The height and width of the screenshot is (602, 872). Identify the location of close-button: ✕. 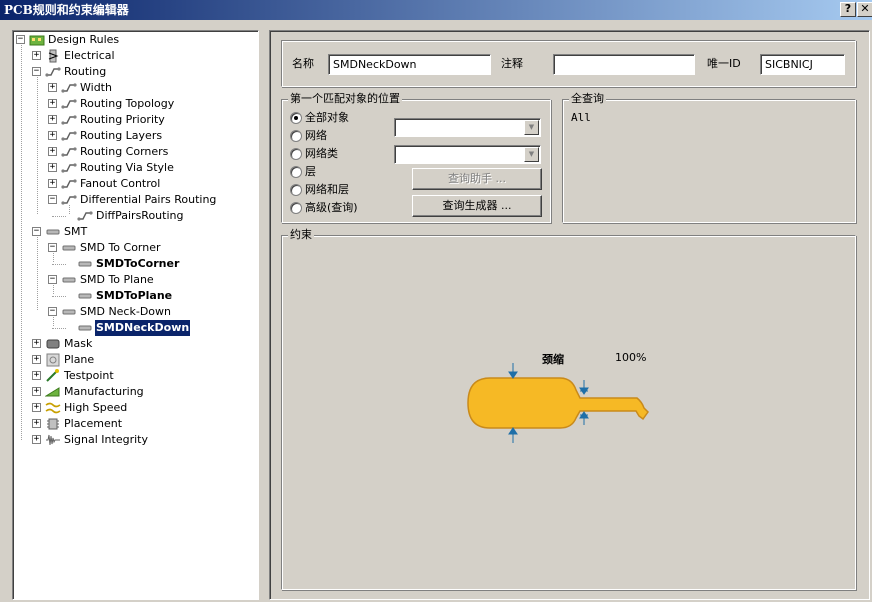
(864, 9).